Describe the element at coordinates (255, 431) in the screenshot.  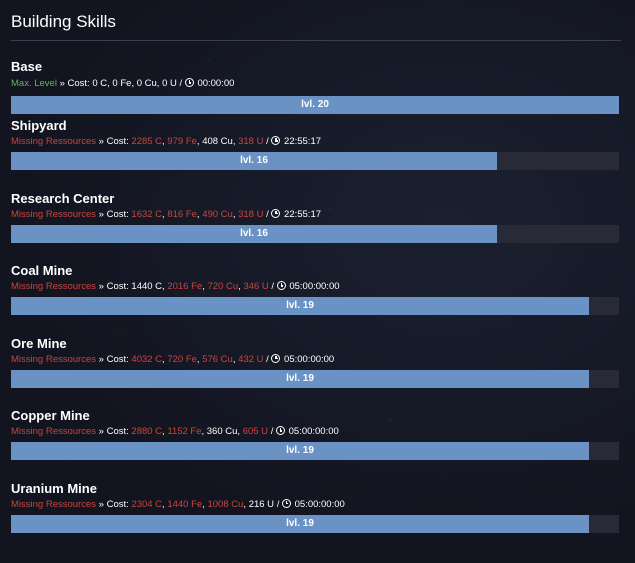
I see `cost-resource: 605 U` at that location.